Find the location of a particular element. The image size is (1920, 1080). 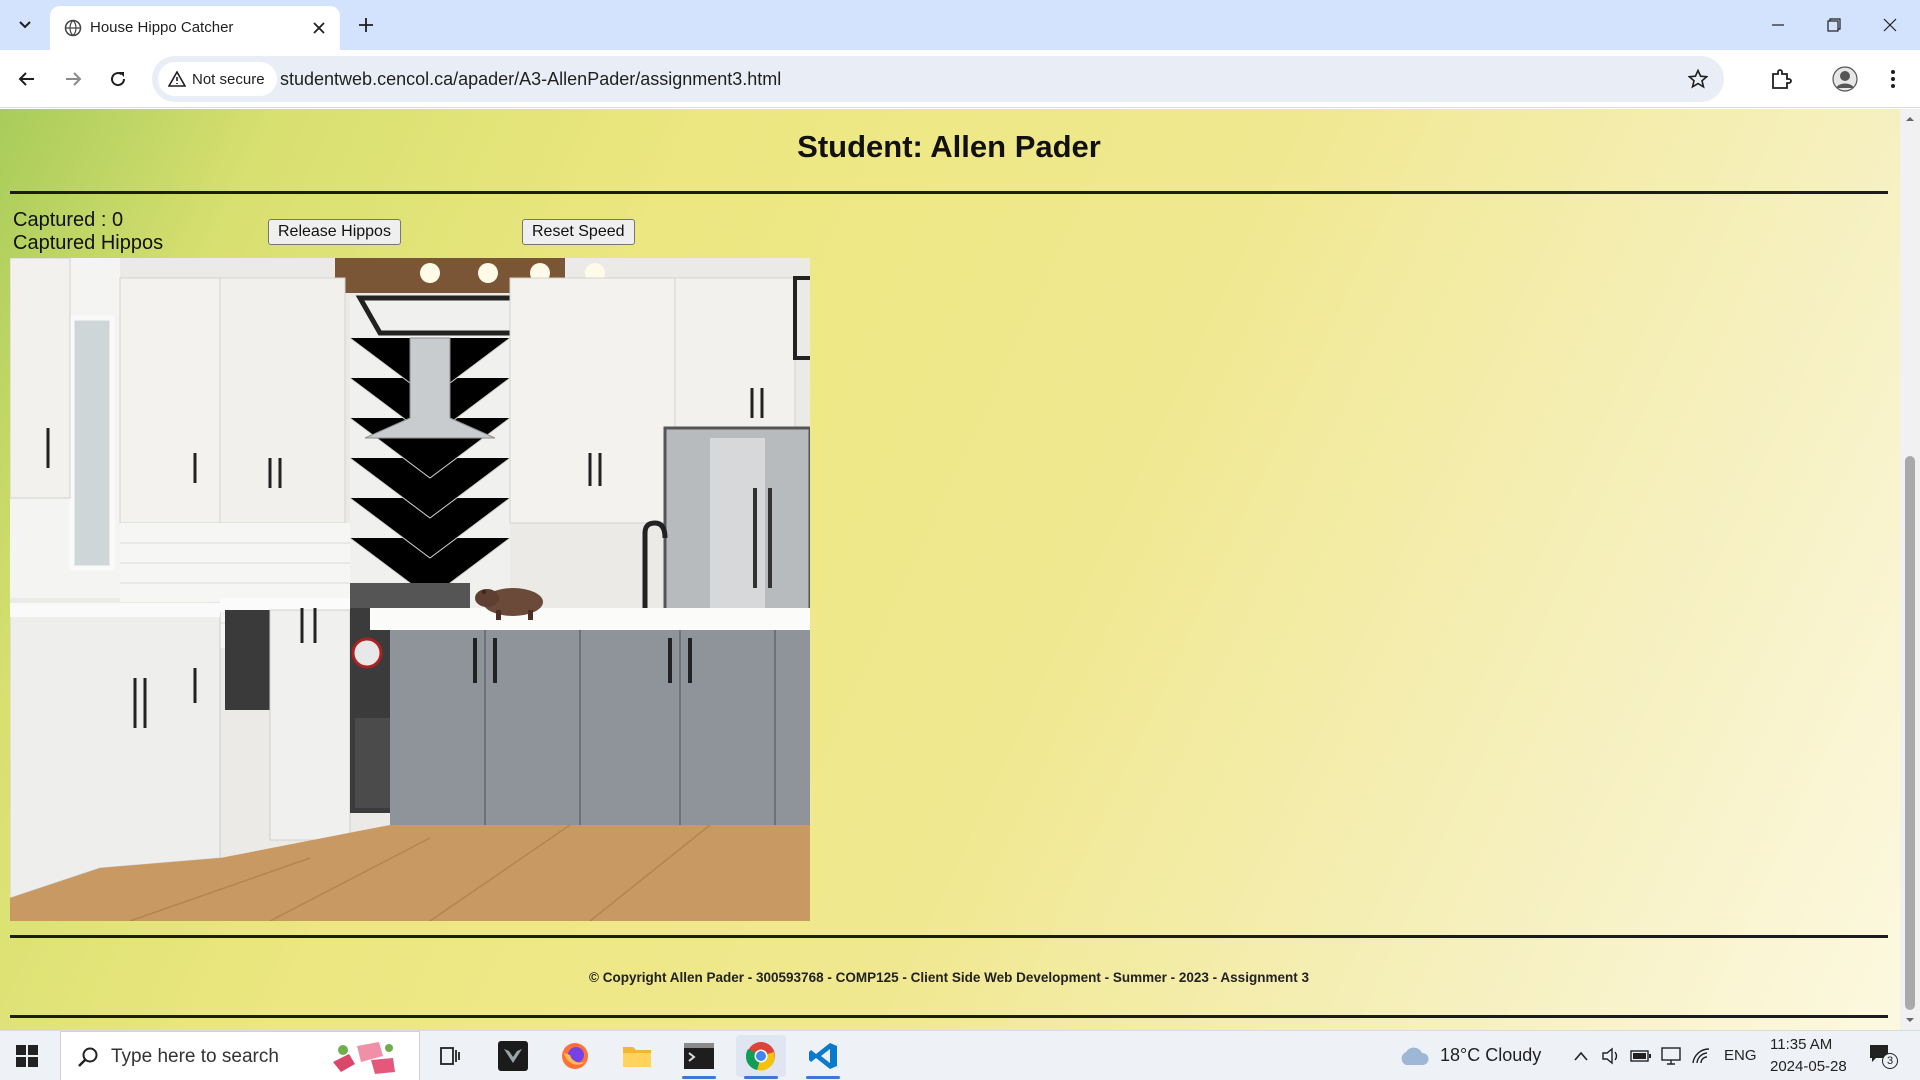

close-window-button is located at coordinates (1890, 25).